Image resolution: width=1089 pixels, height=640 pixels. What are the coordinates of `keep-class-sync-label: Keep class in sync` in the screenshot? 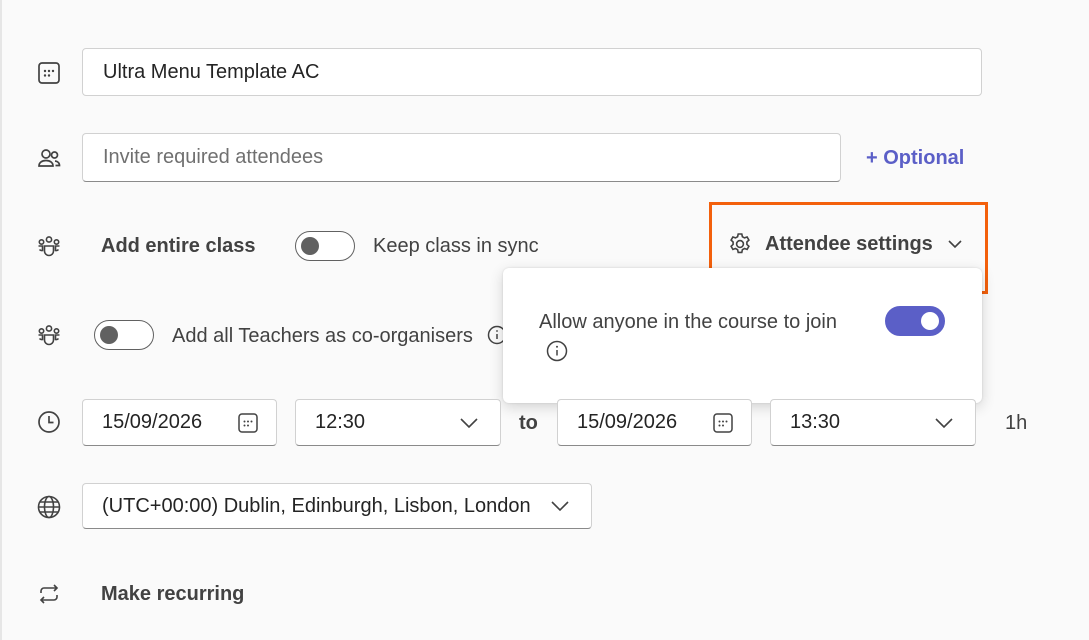 It's located at (456, 246).